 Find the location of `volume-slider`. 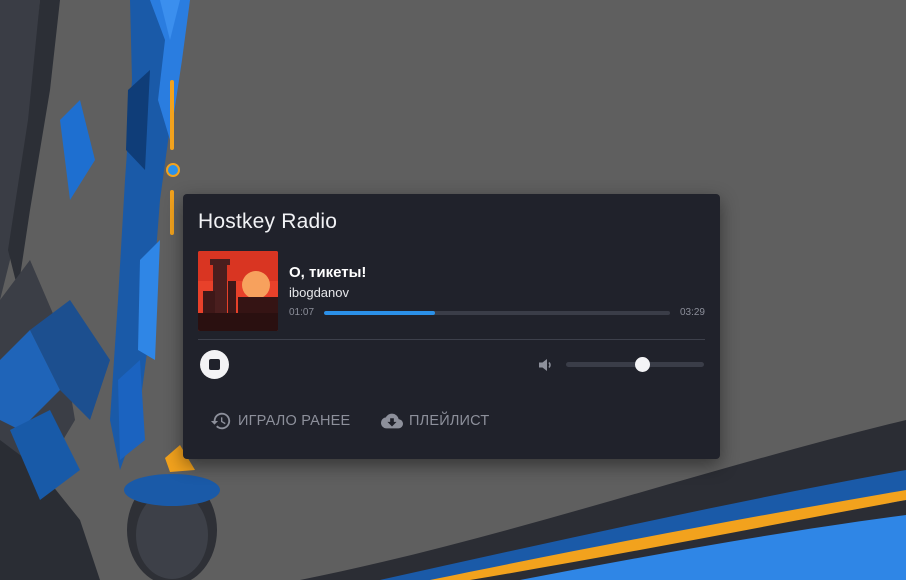

volume-slider is located at coordinates (635, 364).